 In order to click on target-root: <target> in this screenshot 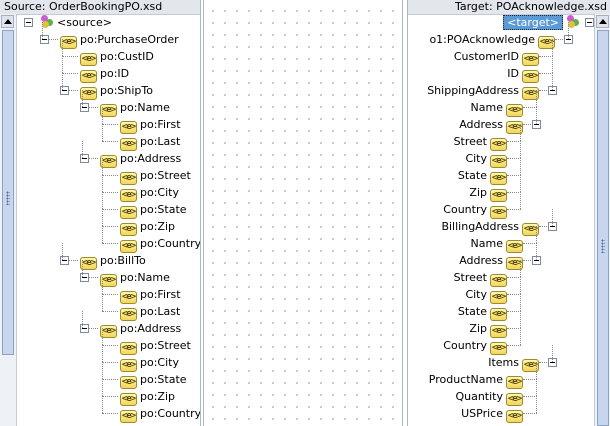, I will do `click(543, 22)`.